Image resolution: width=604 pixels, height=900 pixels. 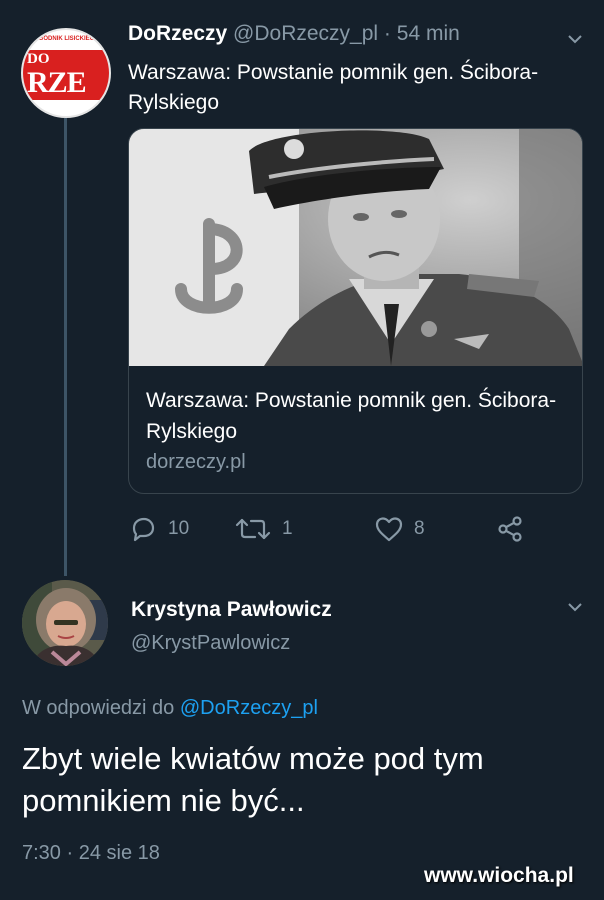 I want to click on avatar-small-text: TYGODNIK LISICKIEGO, so click(x=65, y=39).